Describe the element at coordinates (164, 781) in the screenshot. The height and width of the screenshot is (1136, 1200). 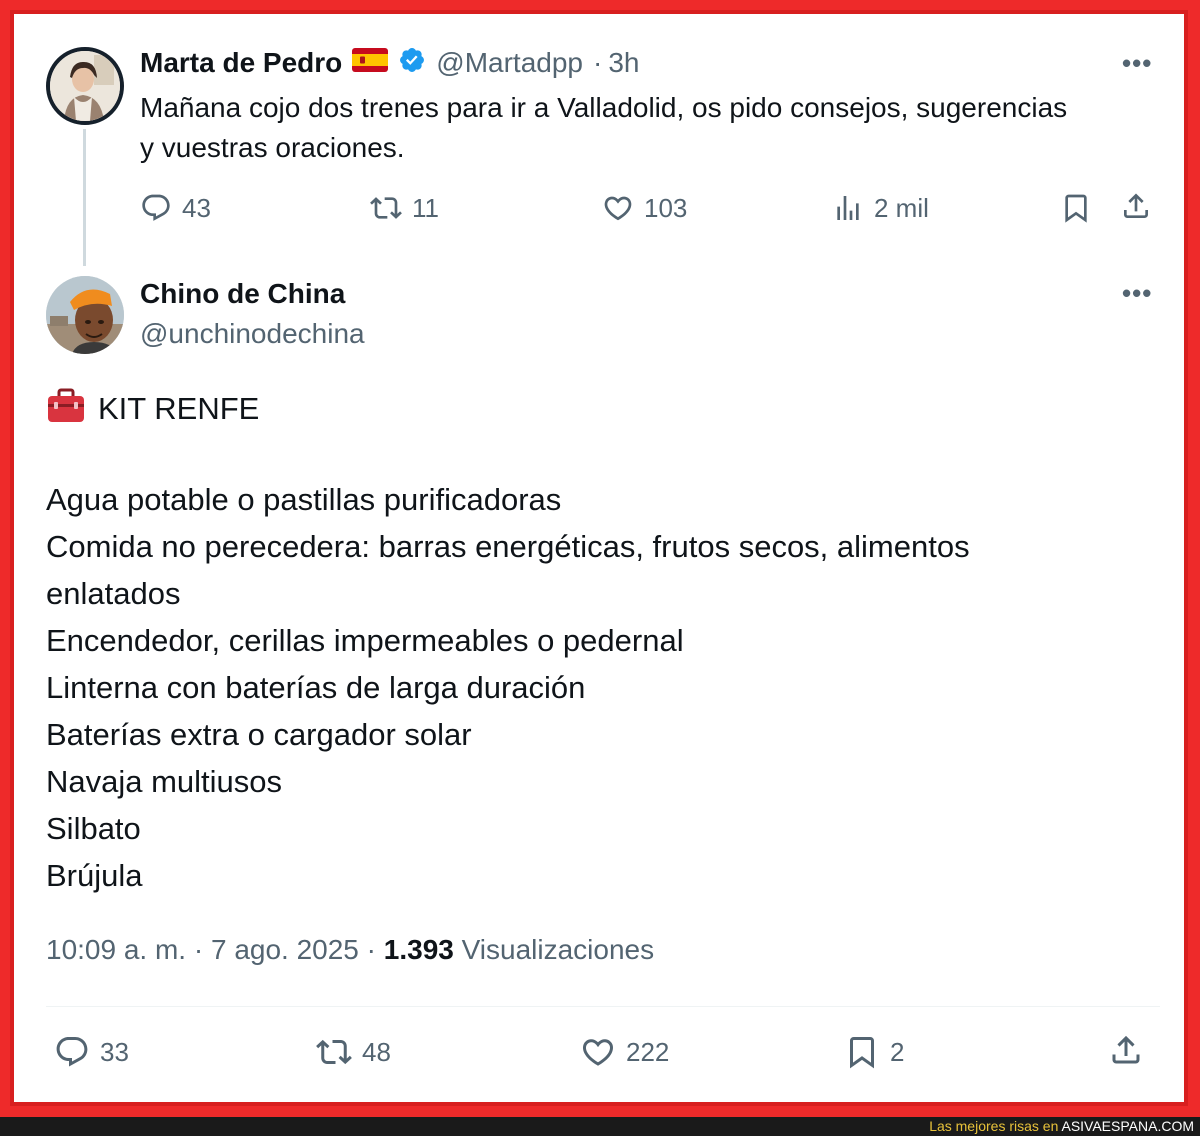
I see `list-item: Navaja multiusos` at that location.